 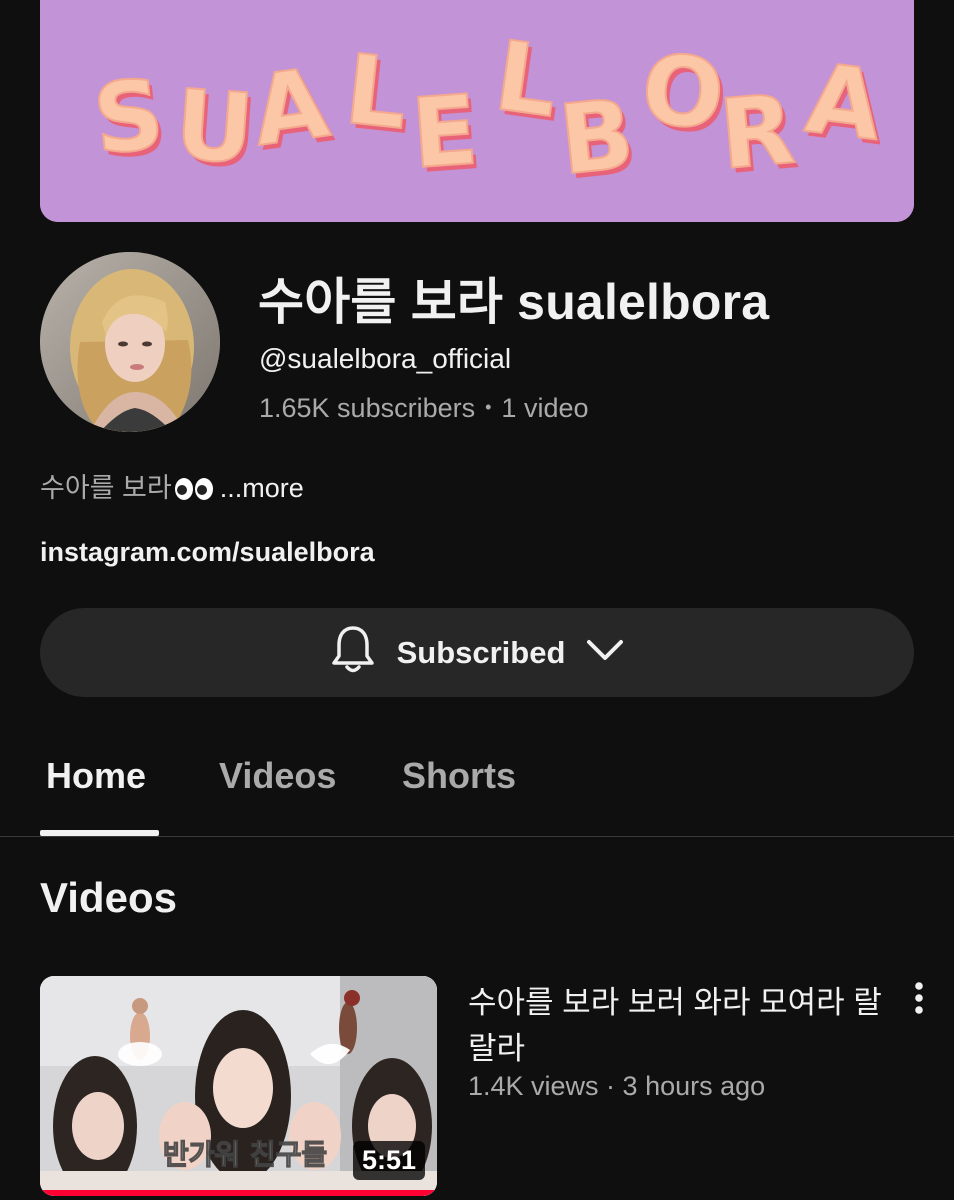 I want to click on subscriber-count: 1.65K subscribers, so click(x=367, y=408).